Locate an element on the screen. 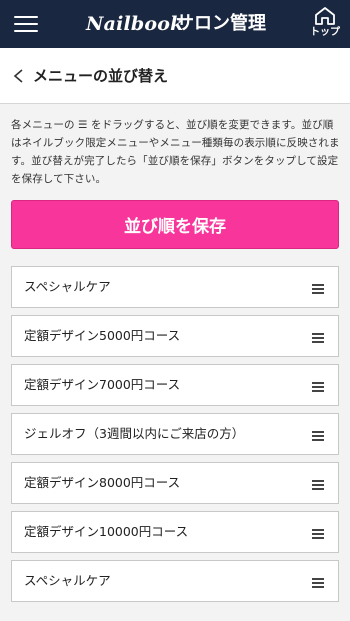 The image size is (350, 621). header-title: サロン管理 is located at coordinates (221, 23).